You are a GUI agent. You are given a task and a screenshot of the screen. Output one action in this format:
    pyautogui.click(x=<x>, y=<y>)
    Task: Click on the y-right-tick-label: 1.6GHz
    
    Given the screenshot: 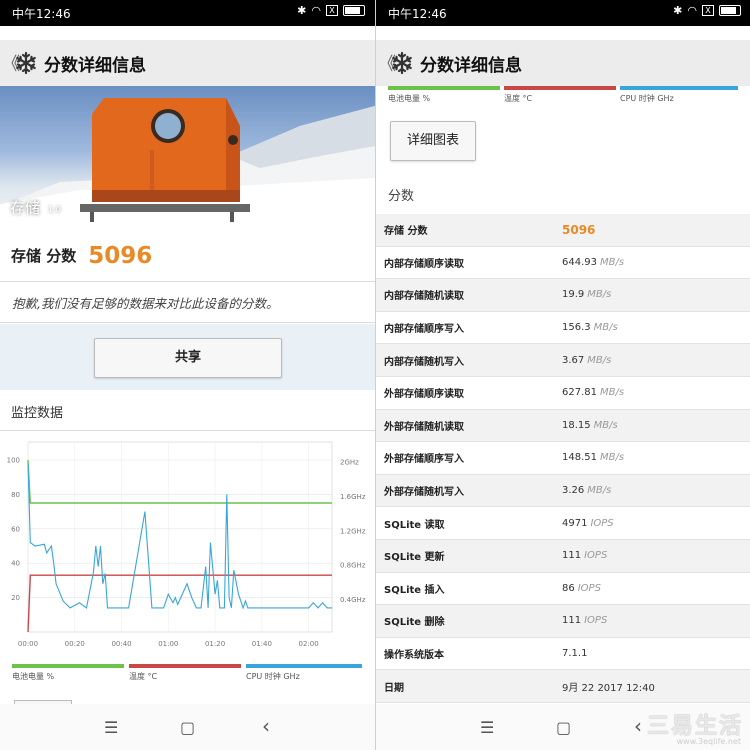 What is the action you would take?
    pyautogui.click(x=353, y=497)
    